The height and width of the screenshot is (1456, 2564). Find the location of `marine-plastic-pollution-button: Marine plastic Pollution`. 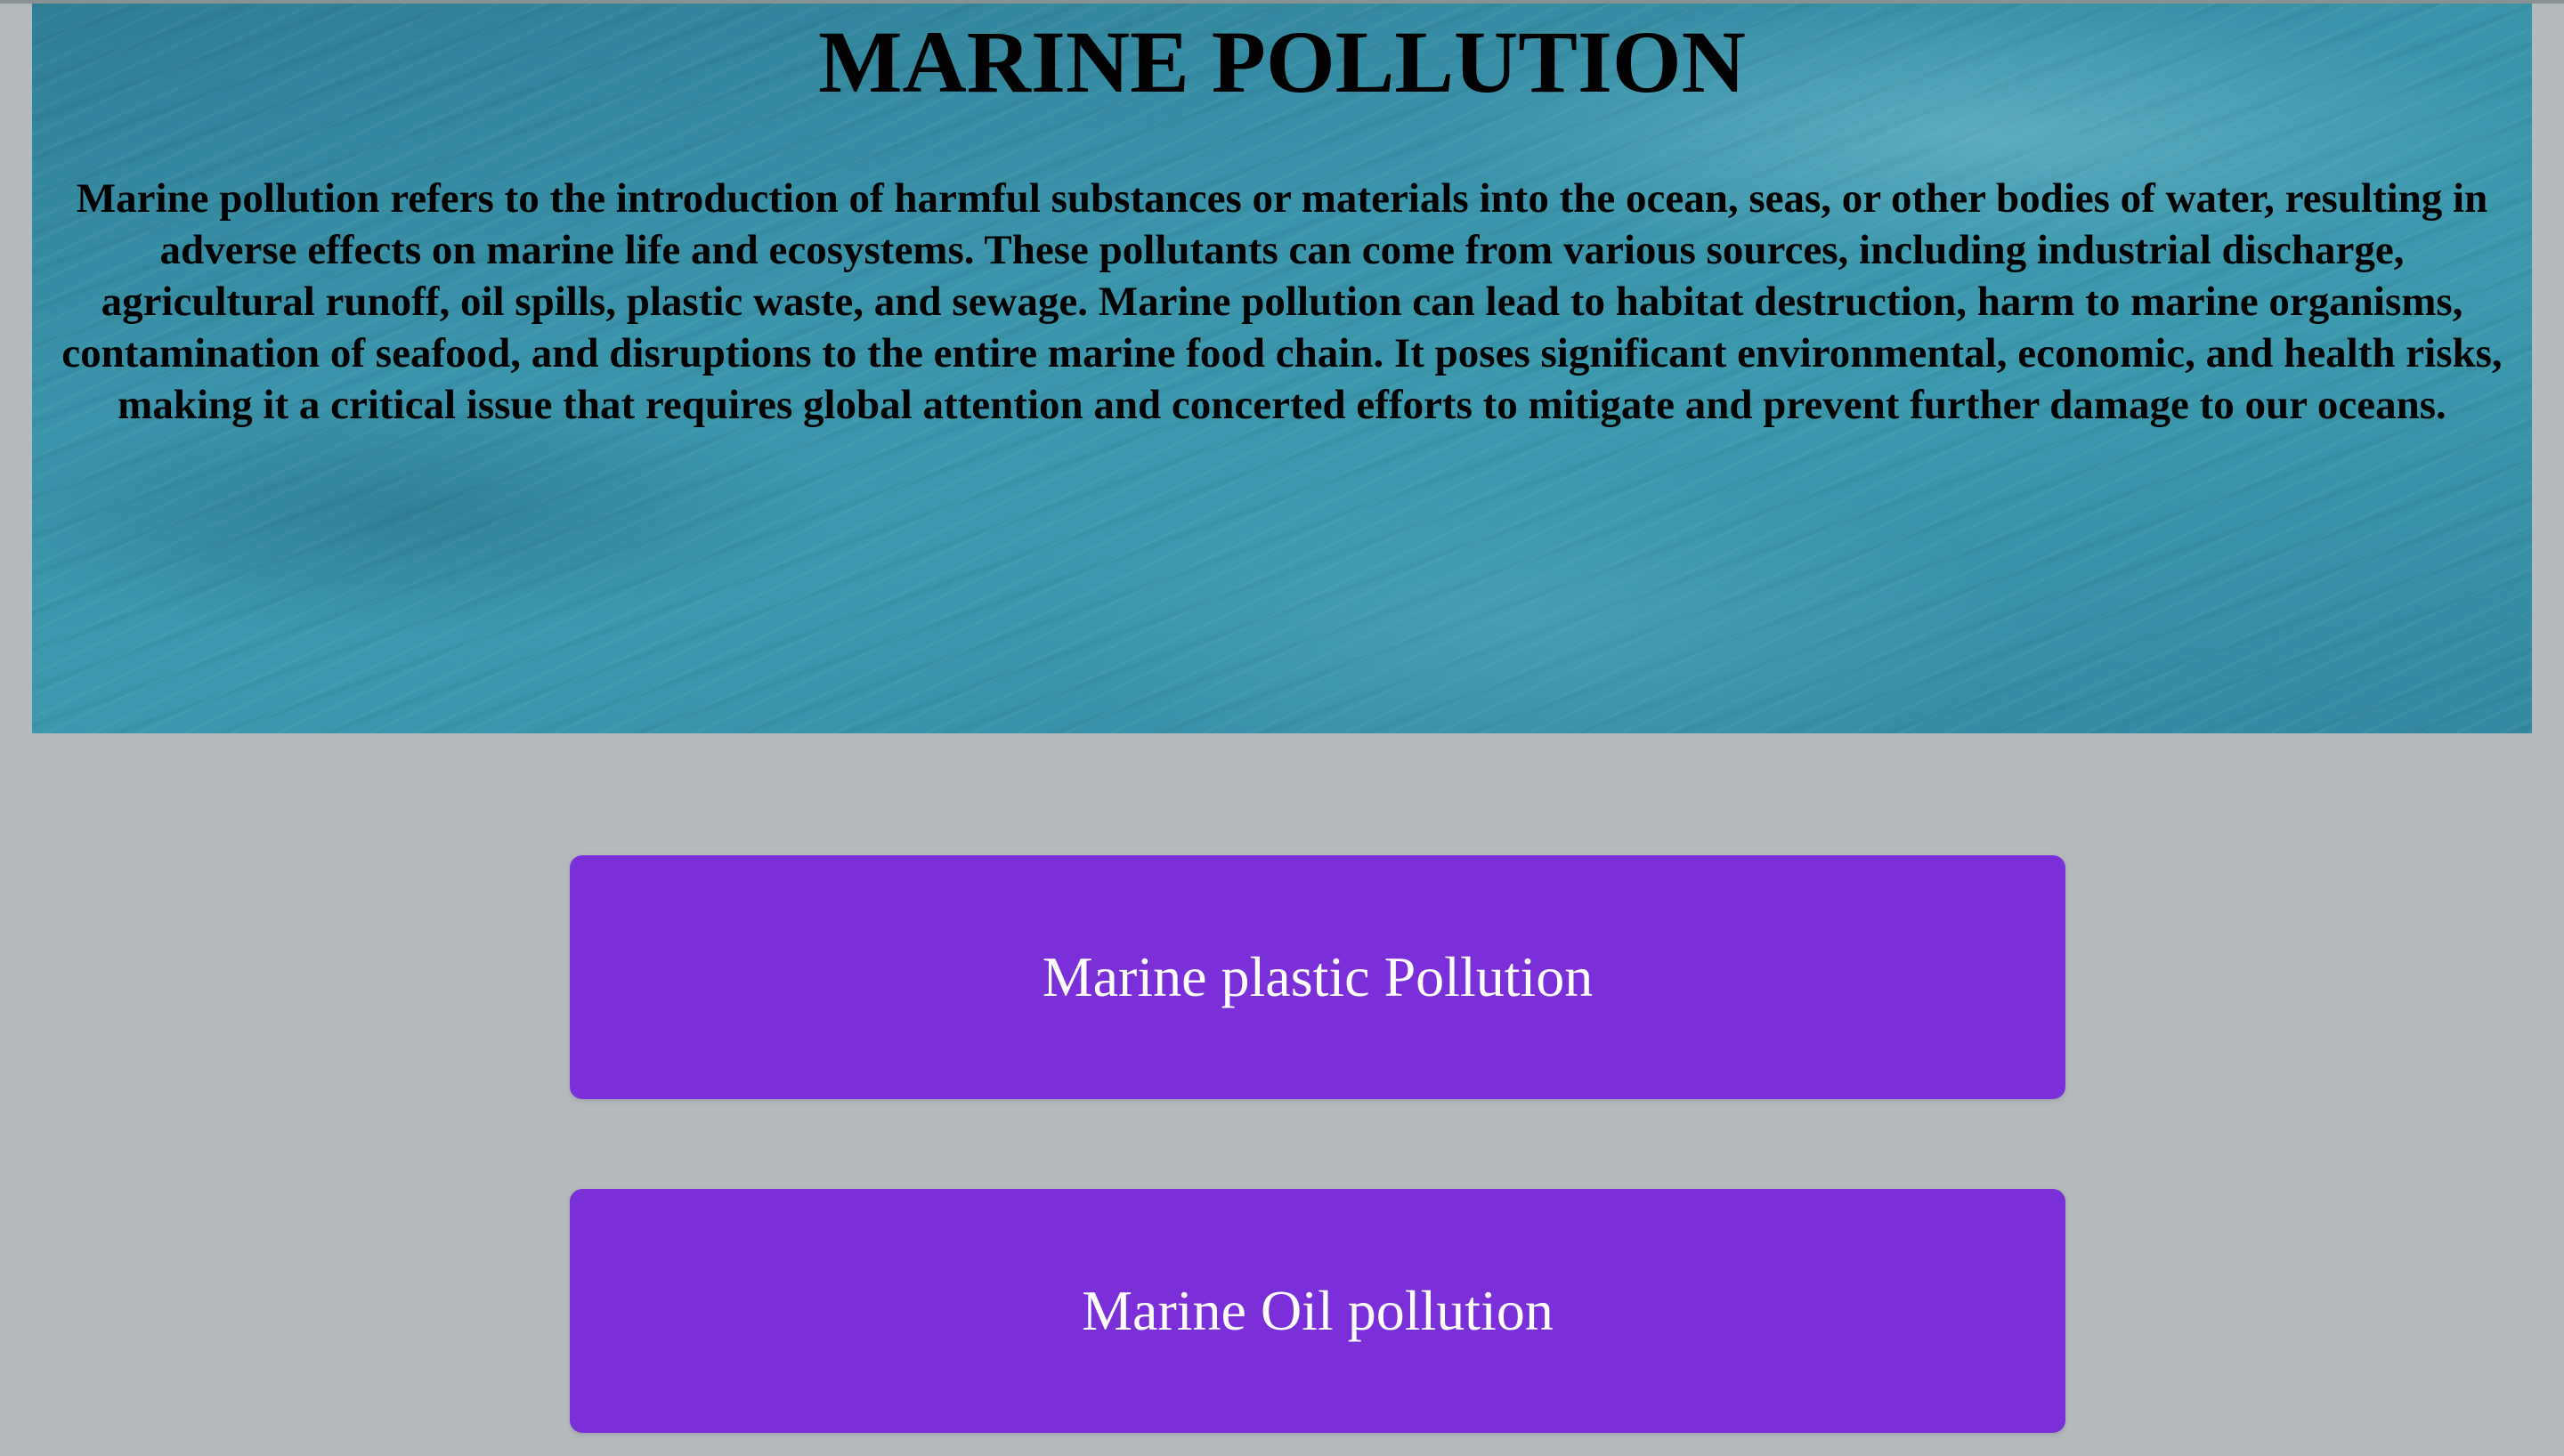

marine-plastic-pollution-button: Marine plastic Pollution is located at coordinates (1317, 977).